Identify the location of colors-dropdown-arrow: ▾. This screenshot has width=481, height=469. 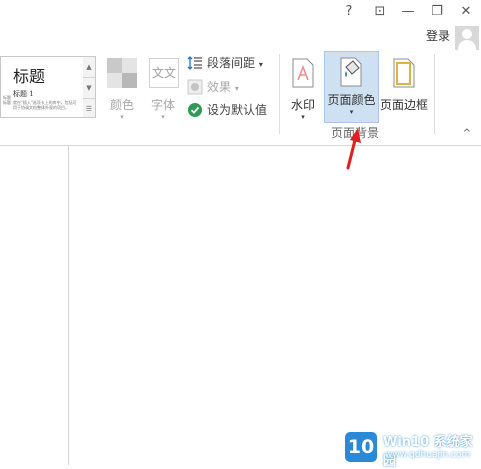
(122, 117).